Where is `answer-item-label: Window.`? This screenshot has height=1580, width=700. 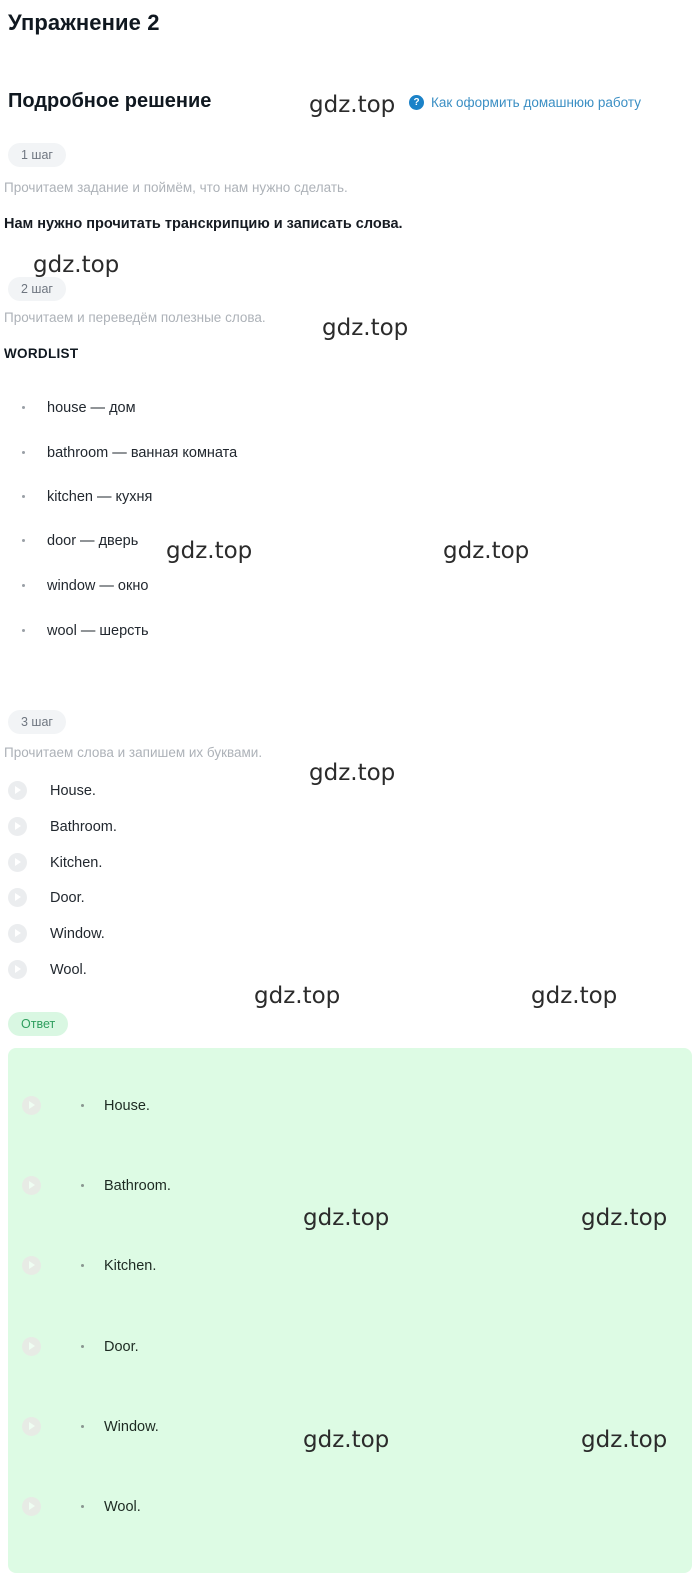 answer-item-label: Window. is located at coordinates (131, 1426).